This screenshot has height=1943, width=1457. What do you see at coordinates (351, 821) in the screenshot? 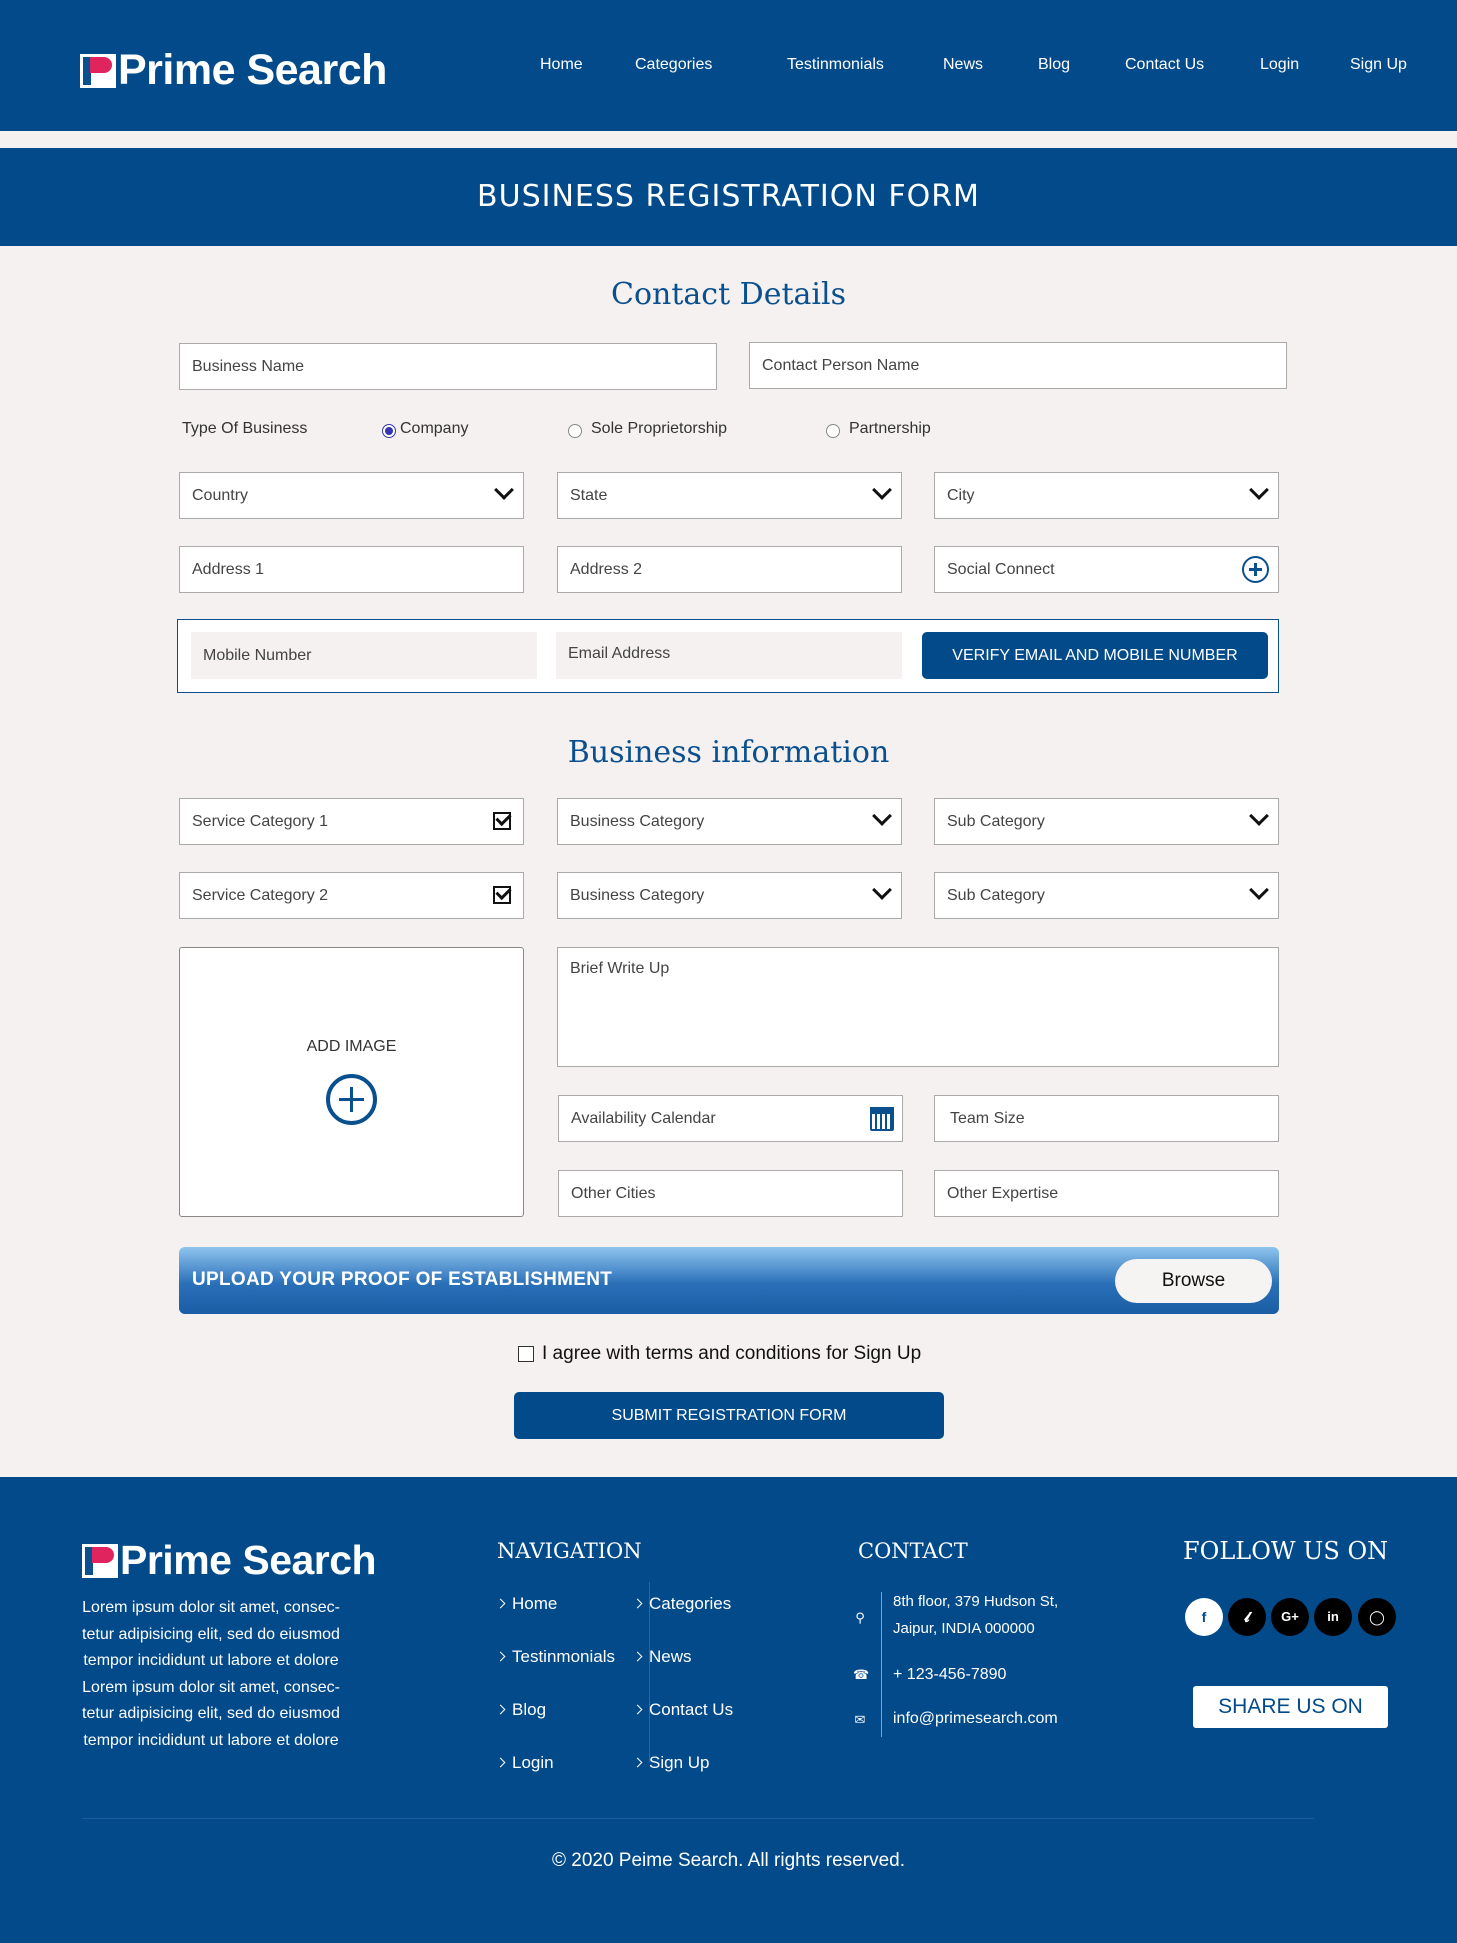
I see `service-category-1-field: Service Category 1` at bounding box center [351, 821].